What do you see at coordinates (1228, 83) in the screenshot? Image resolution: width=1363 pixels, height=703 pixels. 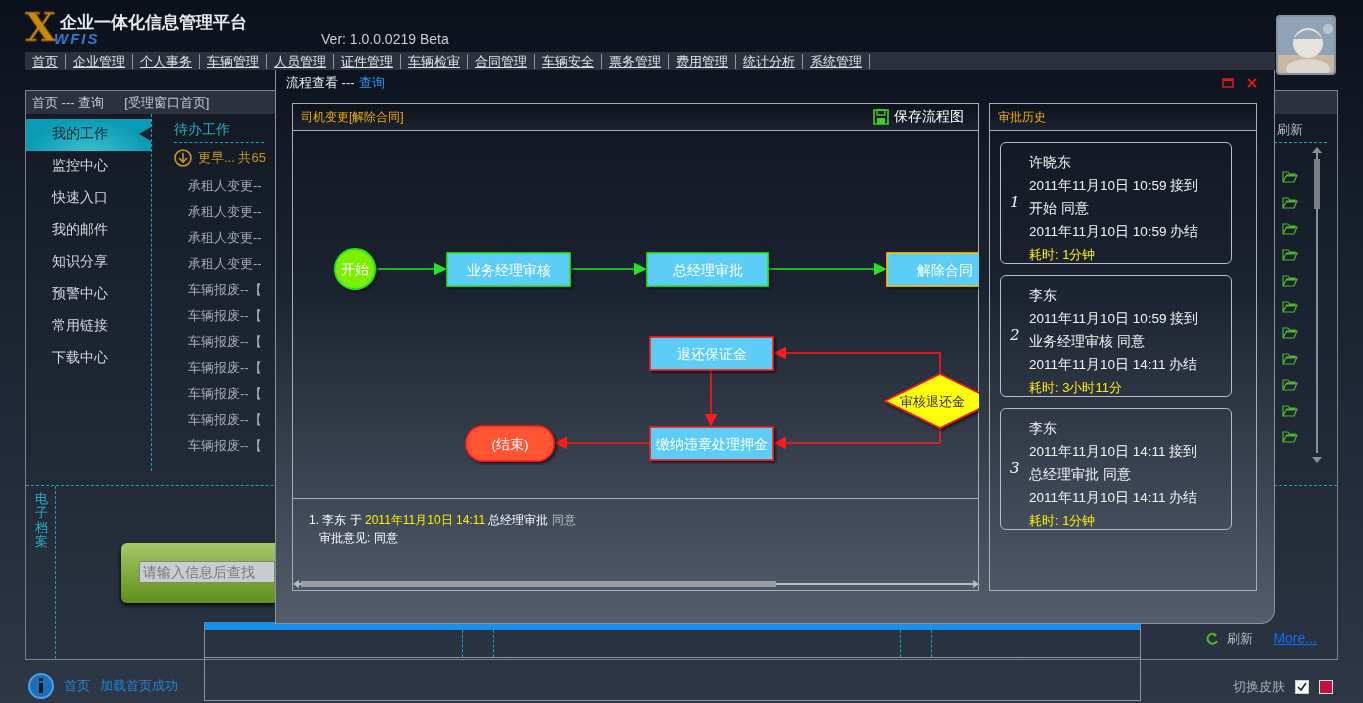 I see `maximize-icon` at bounding box center [1228, 83].